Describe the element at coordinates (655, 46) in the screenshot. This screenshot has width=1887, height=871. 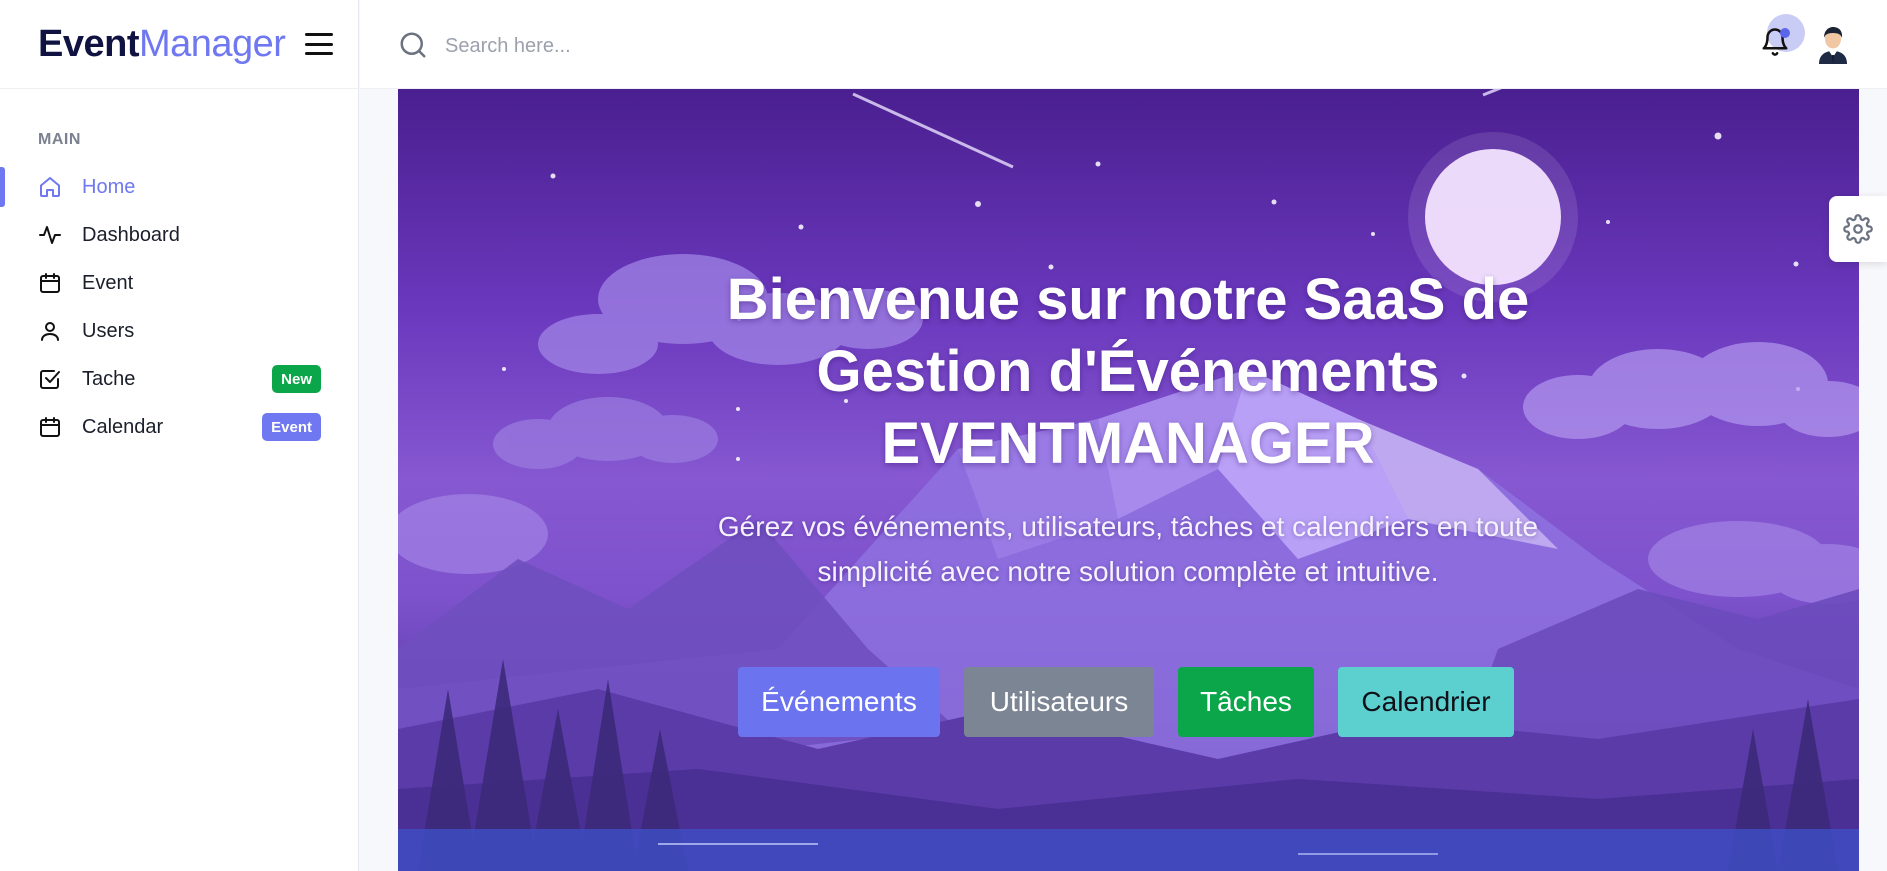
I see `search-input` at that location.